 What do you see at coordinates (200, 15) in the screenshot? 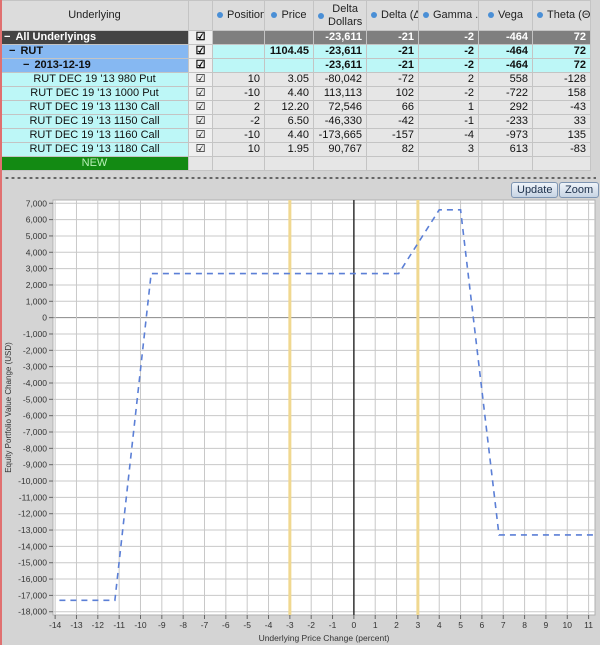
I see `col-header-checkbox` at bounding box center [200, 15].